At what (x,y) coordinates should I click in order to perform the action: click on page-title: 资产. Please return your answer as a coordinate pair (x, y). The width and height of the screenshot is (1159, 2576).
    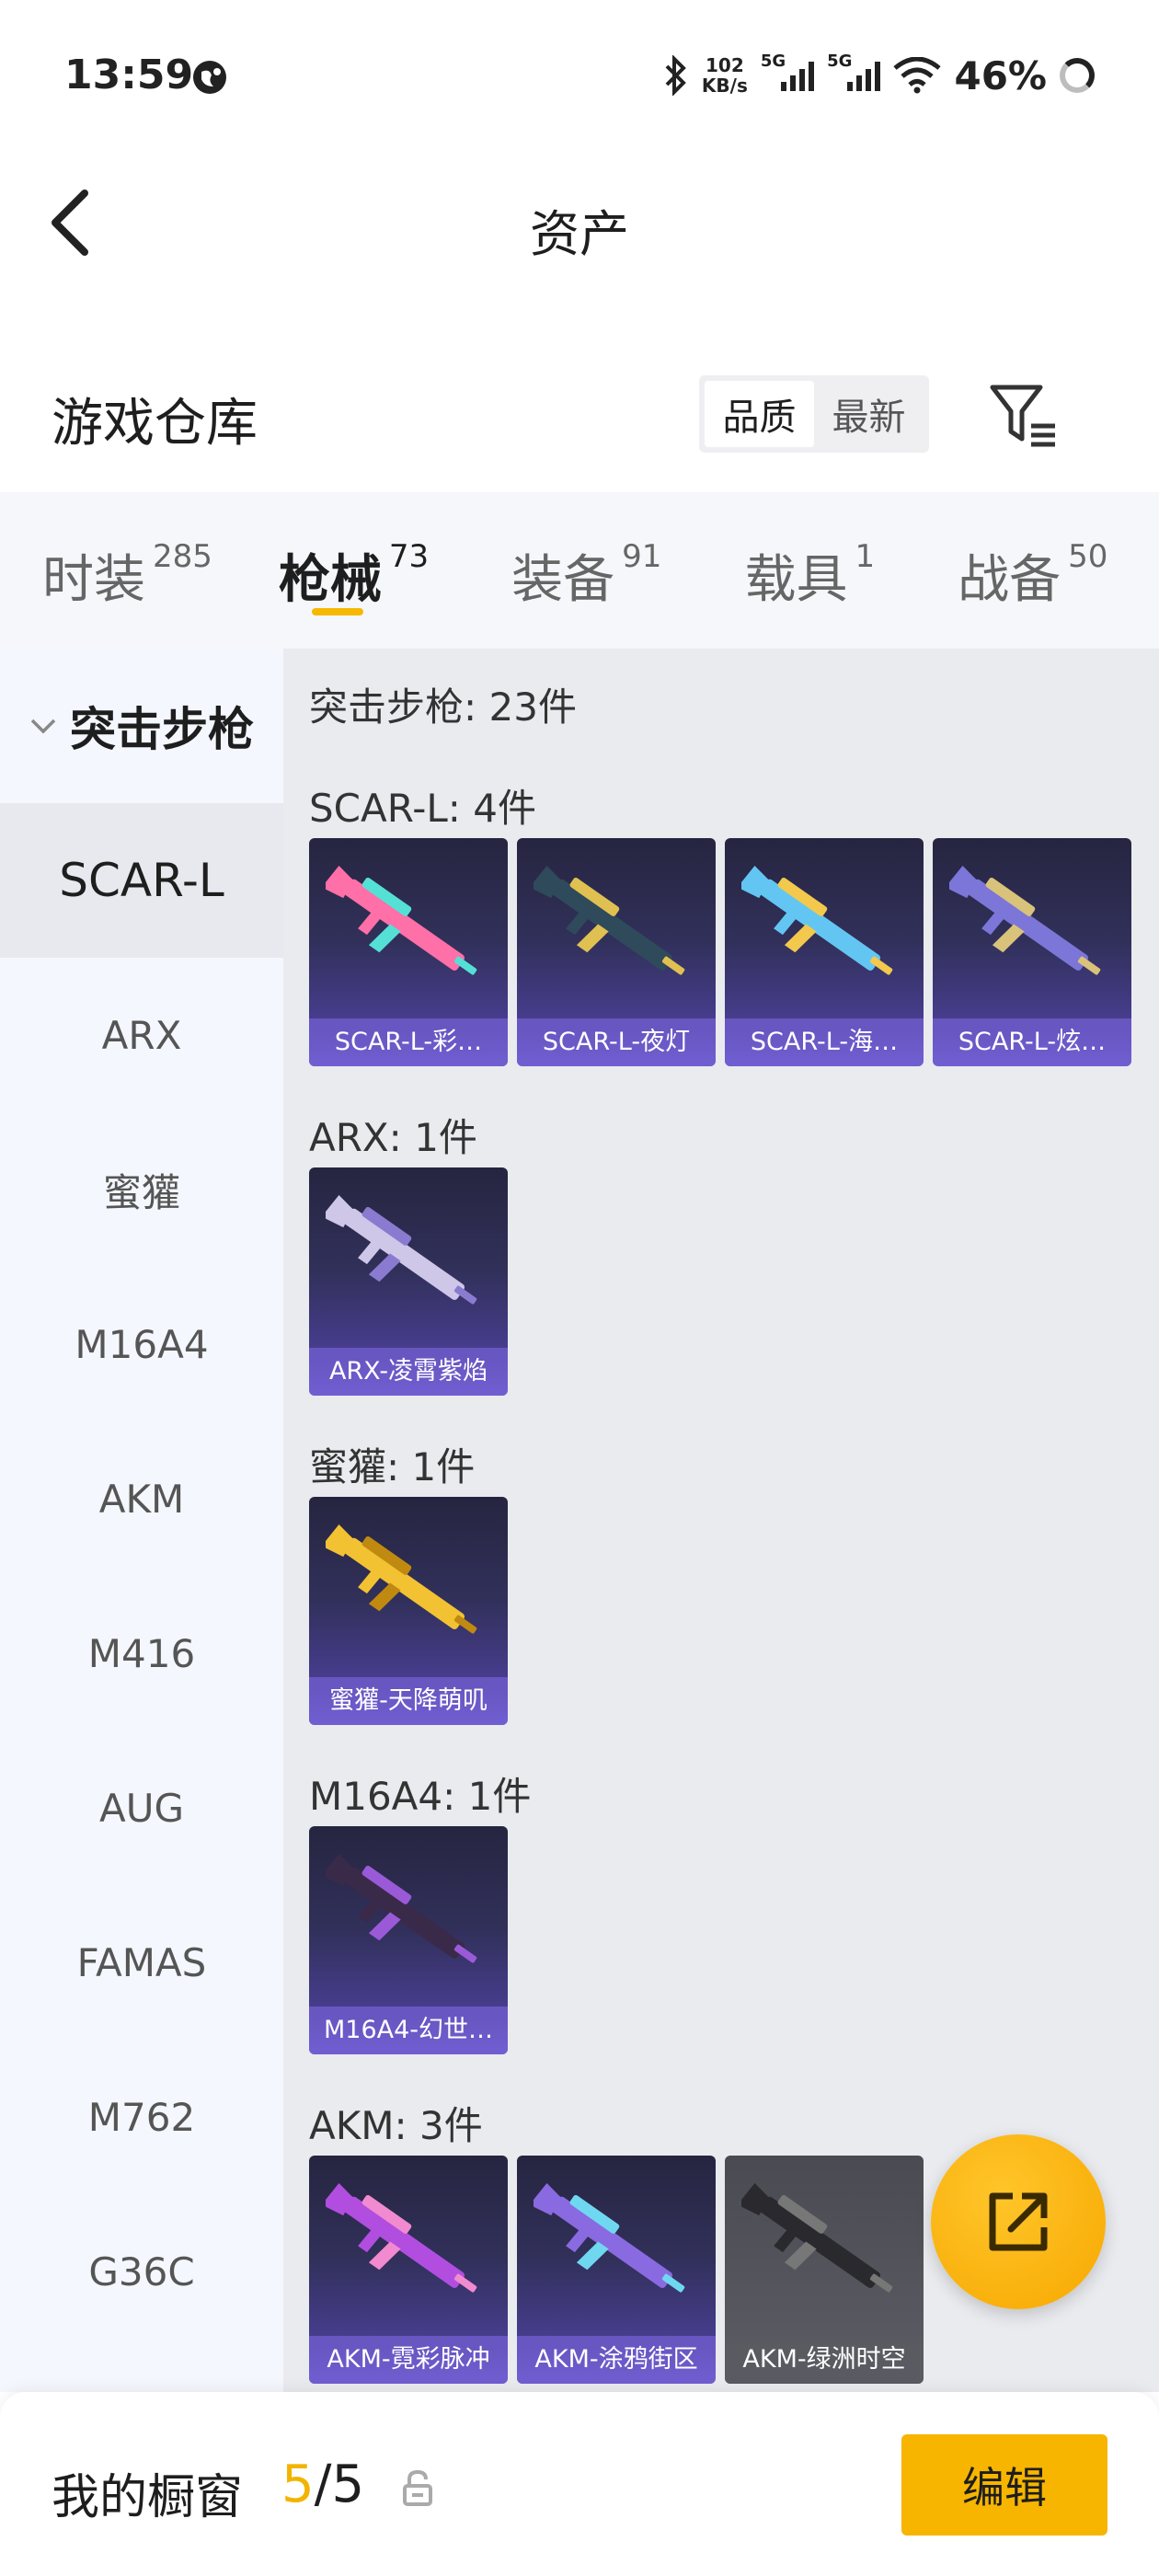
    Looking at the image, I should click on (579, 234).